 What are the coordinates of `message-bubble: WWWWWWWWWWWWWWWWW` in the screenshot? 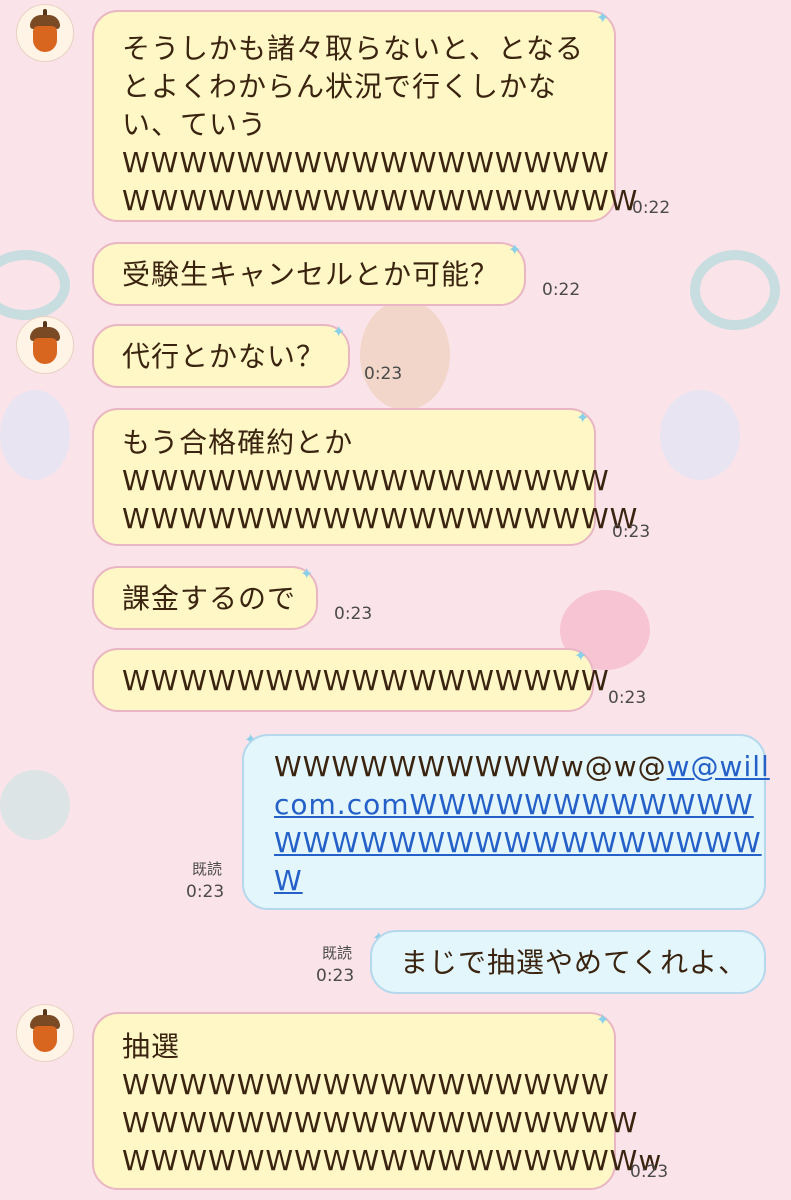 It's located at (351, 680).